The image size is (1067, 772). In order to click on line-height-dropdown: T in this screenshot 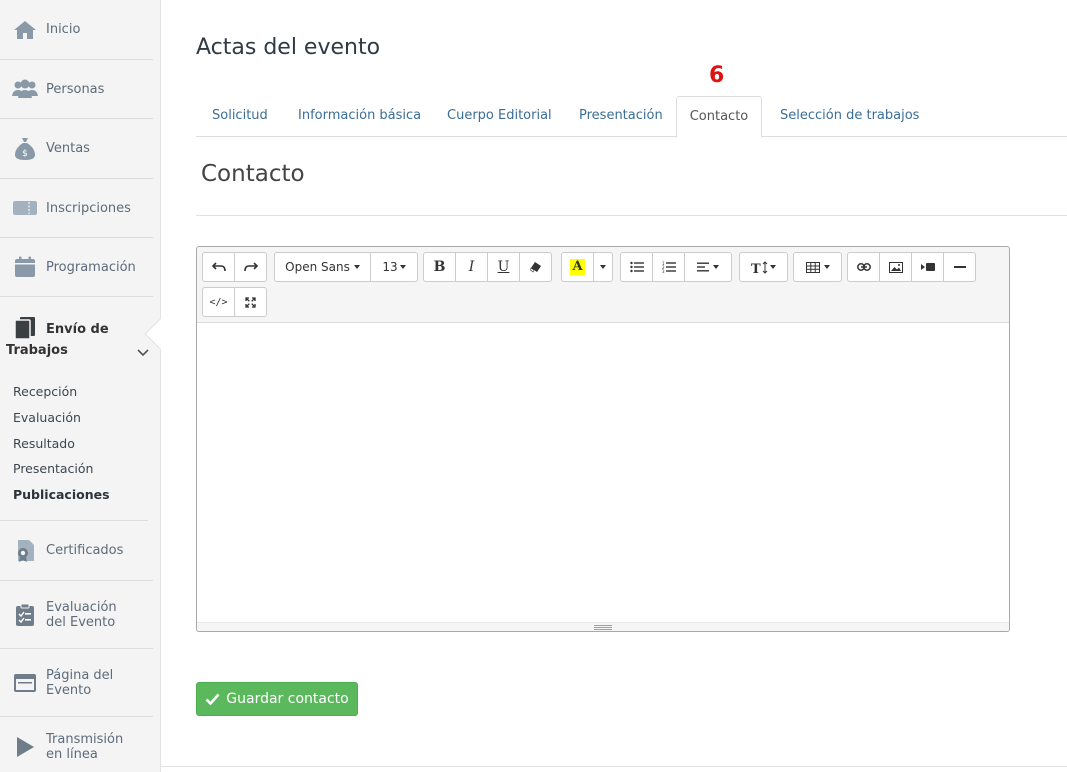, I will do `click(763, 267)`.